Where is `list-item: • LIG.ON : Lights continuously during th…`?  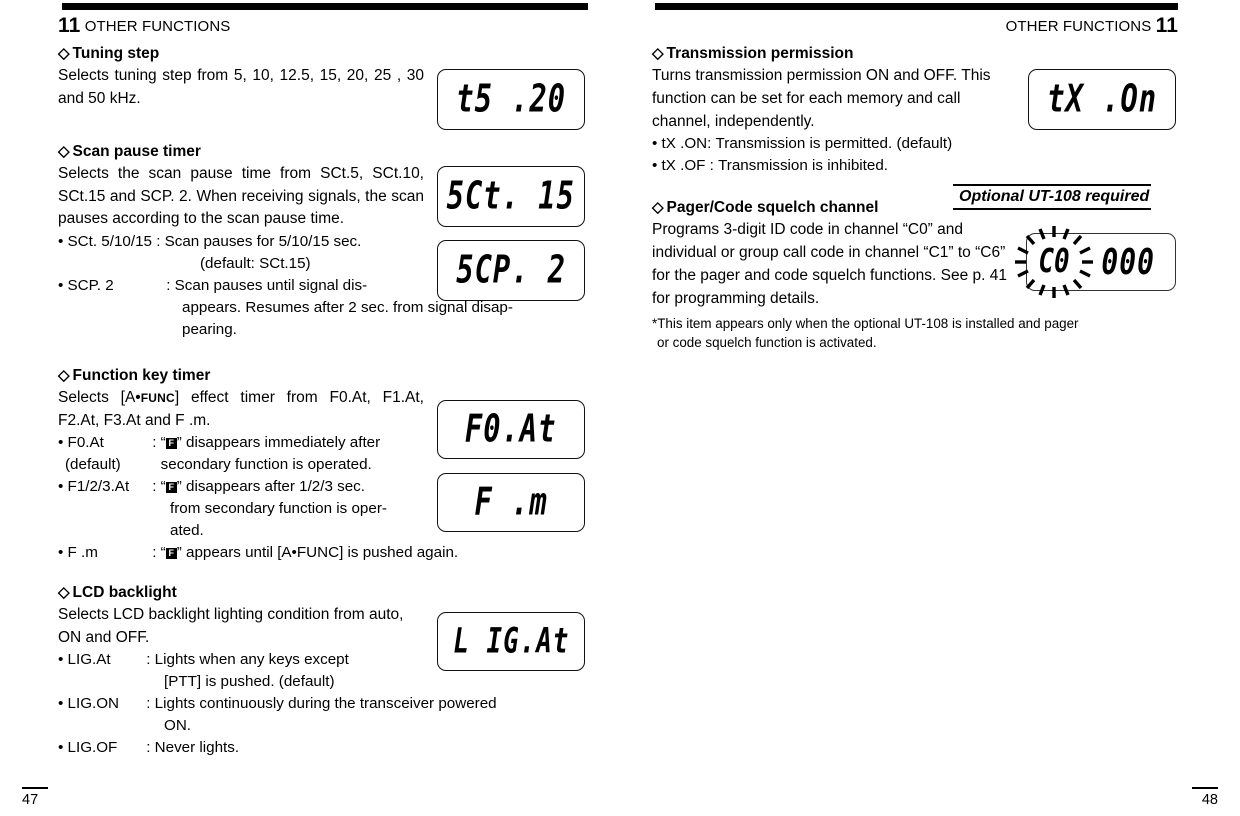
list-item: • LIG.ON : Lights continuously during th… is located at coordinates (321, 704).